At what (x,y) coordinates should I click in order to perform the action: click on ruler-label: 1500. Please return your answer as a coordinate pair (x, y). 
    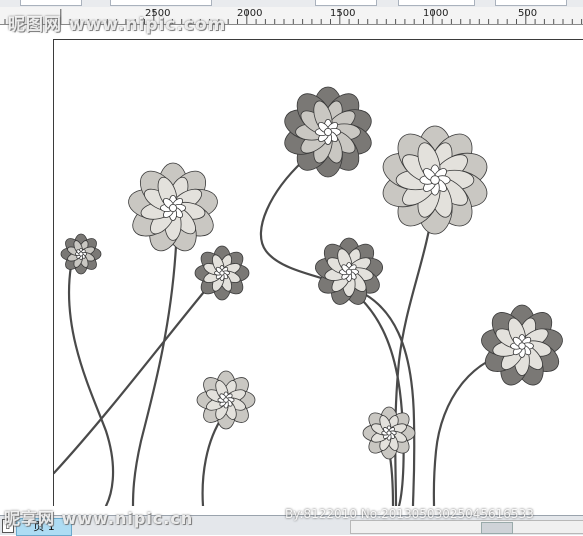
    Looking at the image, I should click on (343, 13).